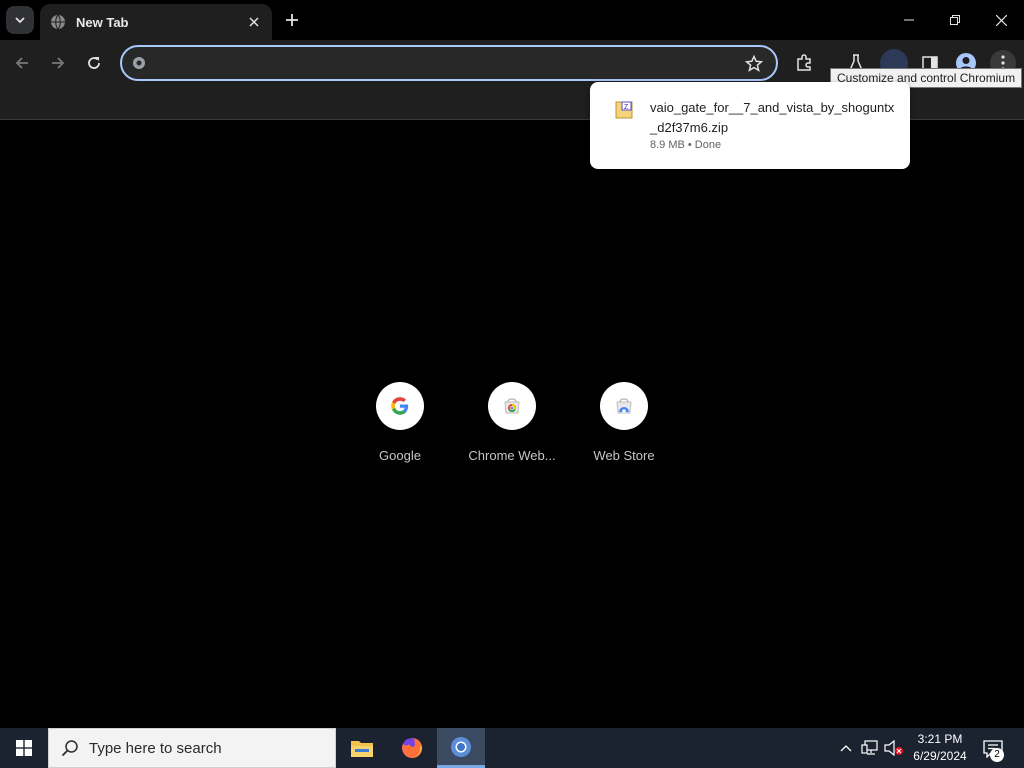 Image resolution: width=1024 pixels, height=768 pixels. Describe the element at coordinates (155, 748) in the screenshot. I see `search-placeholder: Type here to search` at that location.